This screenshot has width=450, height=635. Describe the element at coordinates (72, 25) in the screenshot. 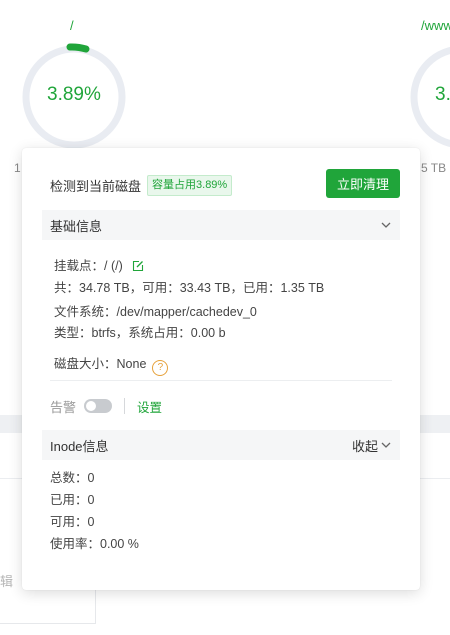

I see `disk-path-label: /` at that location.